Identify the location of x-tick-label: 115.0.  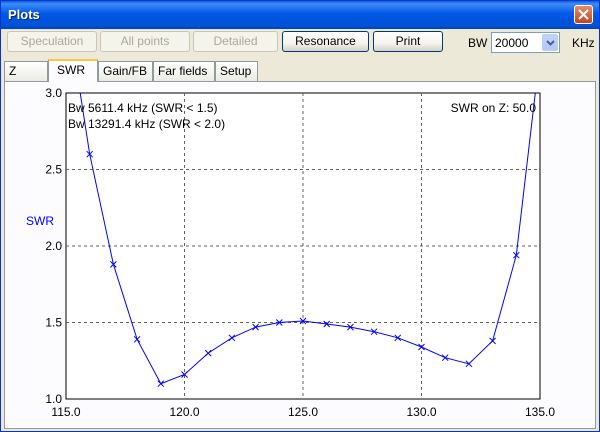
(65, 412).